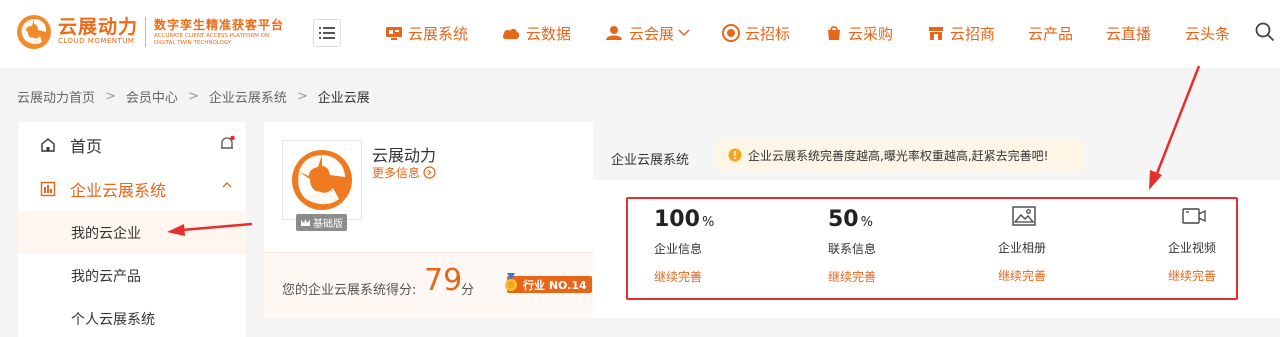 The height and width of the screenshot is (337, 1280). Describe the element at coordinates (614, 33) in the screenshot. I see `cloud-expo-icon` at that location.